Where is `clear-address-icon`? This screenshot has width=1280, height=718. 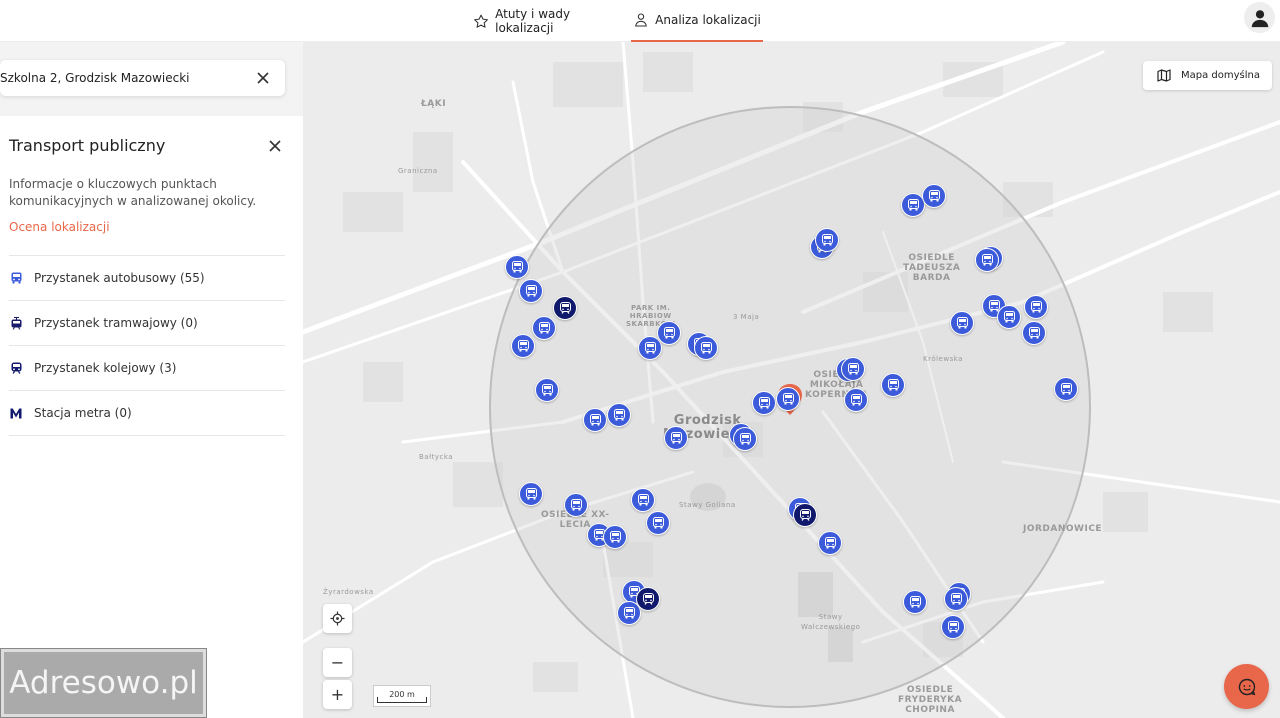 clear-address-icon is located at coordinates (263, 78).